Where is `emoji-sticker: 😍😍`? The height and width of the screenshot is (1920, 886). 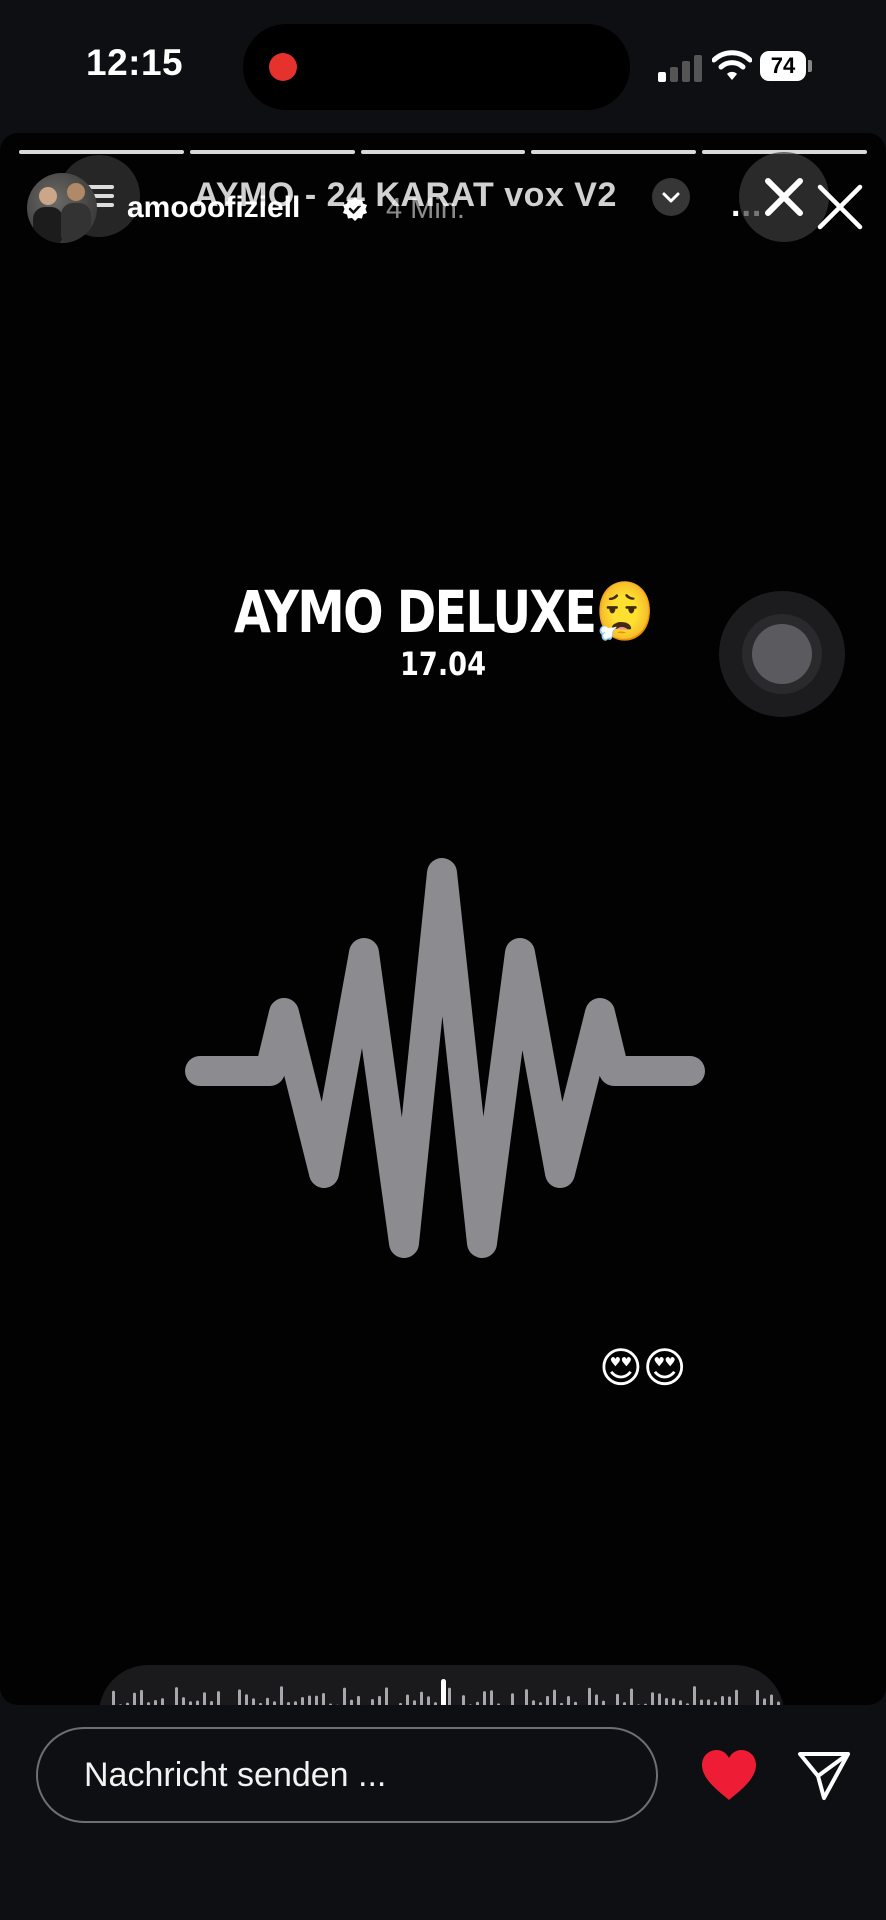
emoji-sticker: 😍😍 is located at coordinates (643, 1367).